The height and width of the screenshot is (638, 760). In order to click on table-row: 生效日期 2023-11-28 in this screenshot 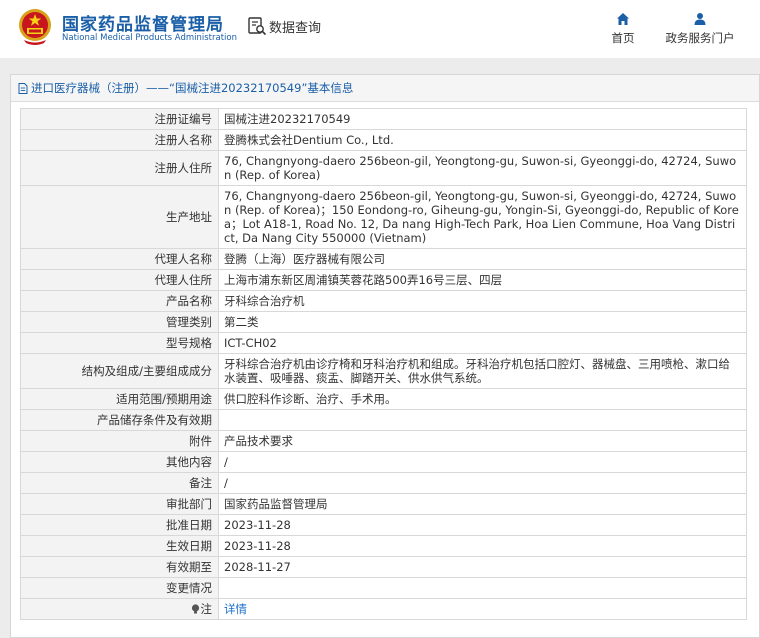, I will do `click(383, 546)`.